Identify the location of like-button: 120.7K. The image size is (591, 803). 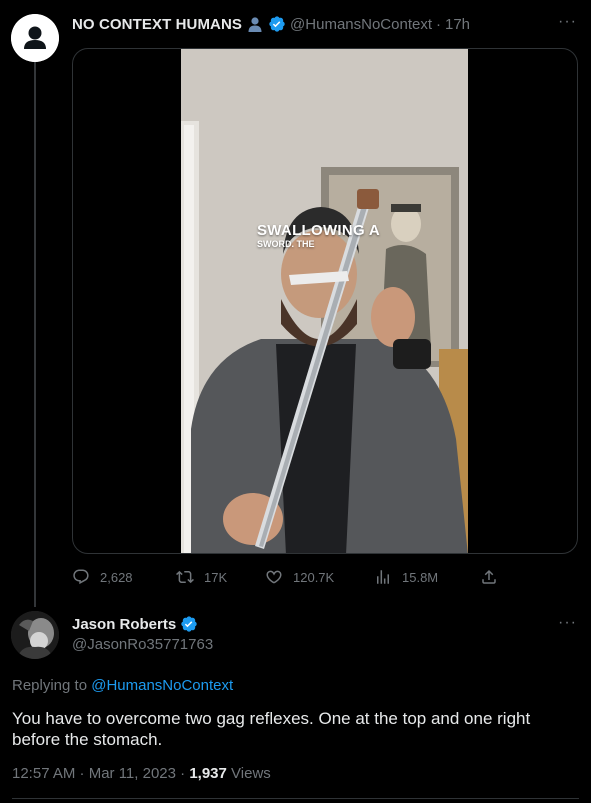
(299, 577).